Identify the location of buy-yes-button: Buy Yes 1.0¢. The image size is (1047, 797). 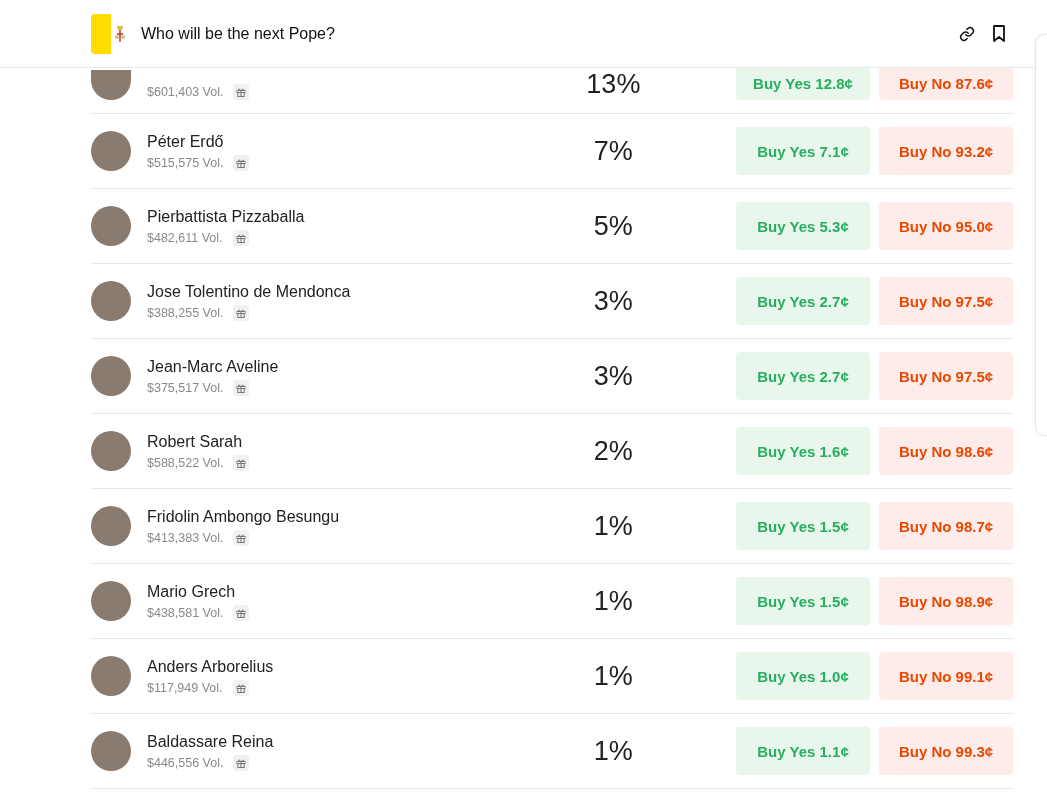
(803, 676).